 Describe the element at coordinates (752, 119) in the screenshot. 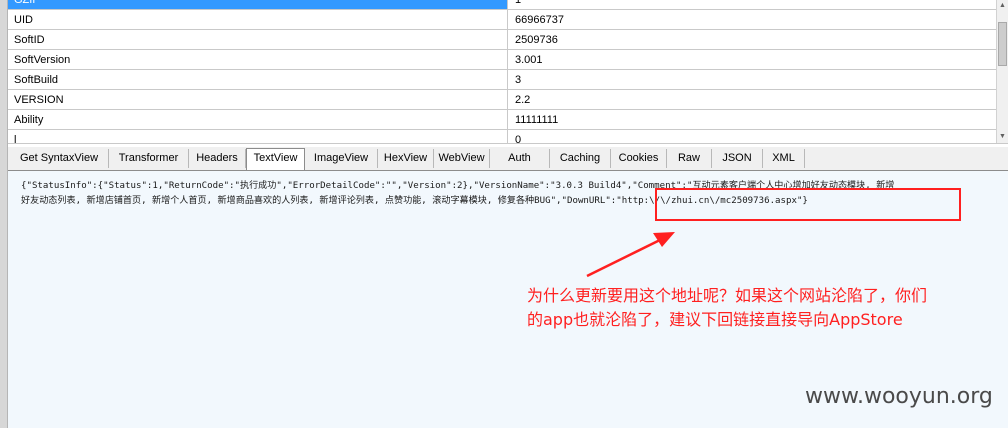

I see `property-value: 11111111` at that location.